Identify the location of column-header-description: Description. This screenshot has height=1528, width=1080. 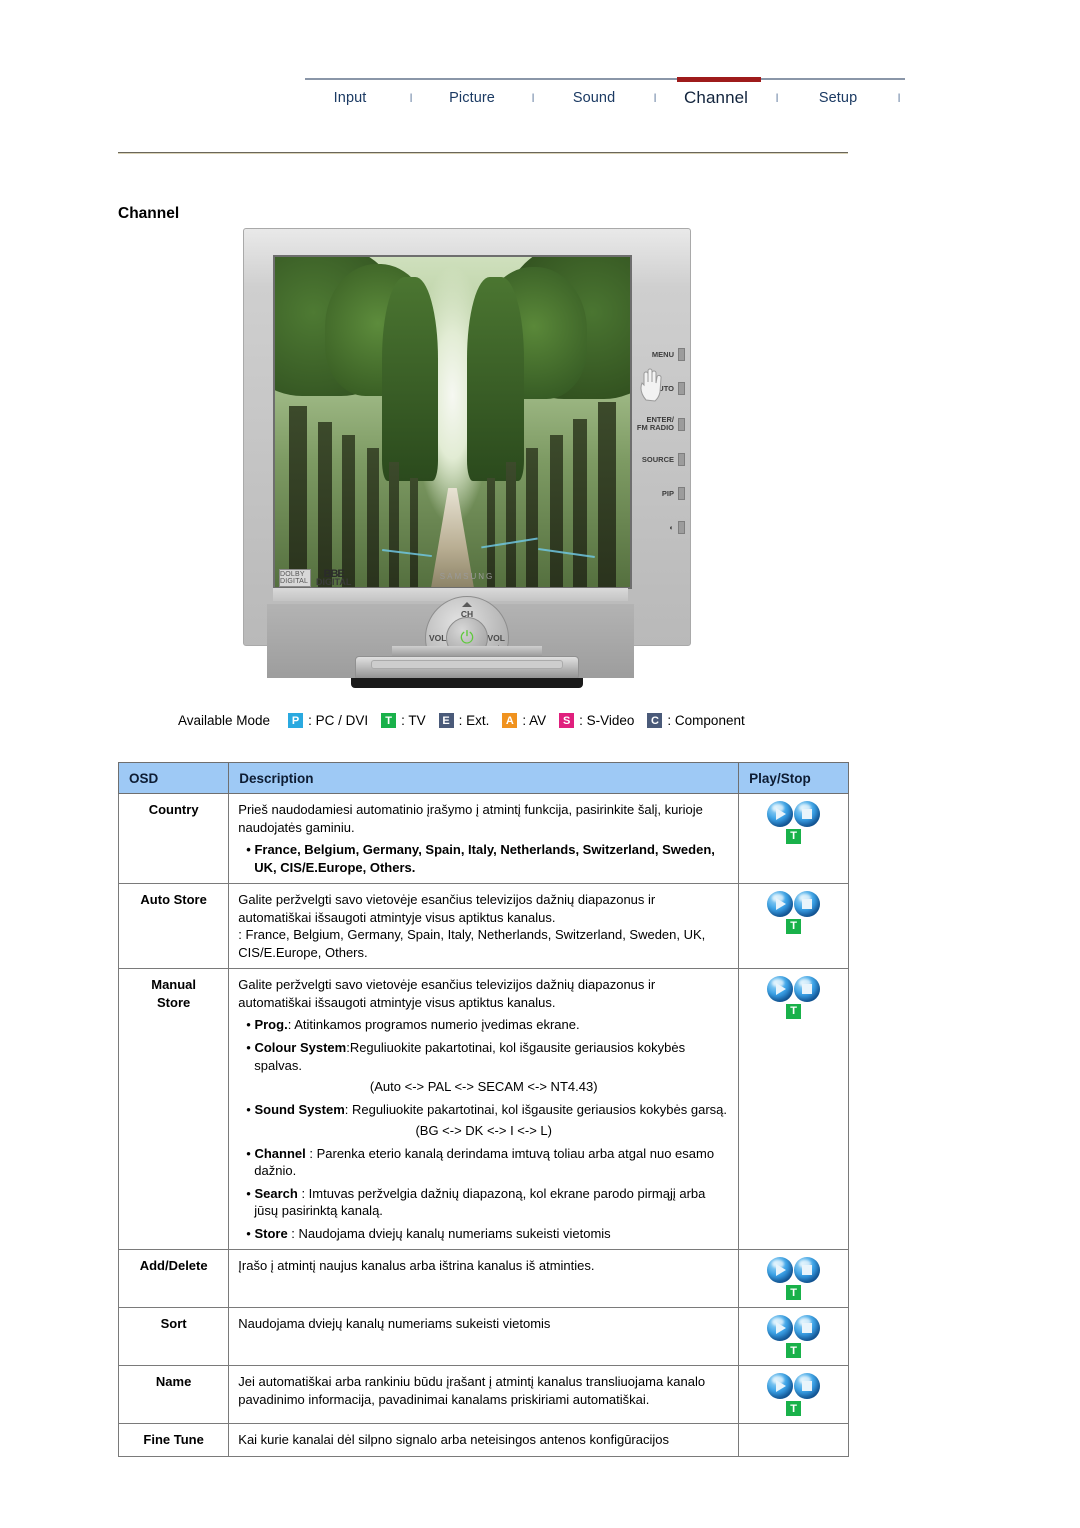
(484, 778).